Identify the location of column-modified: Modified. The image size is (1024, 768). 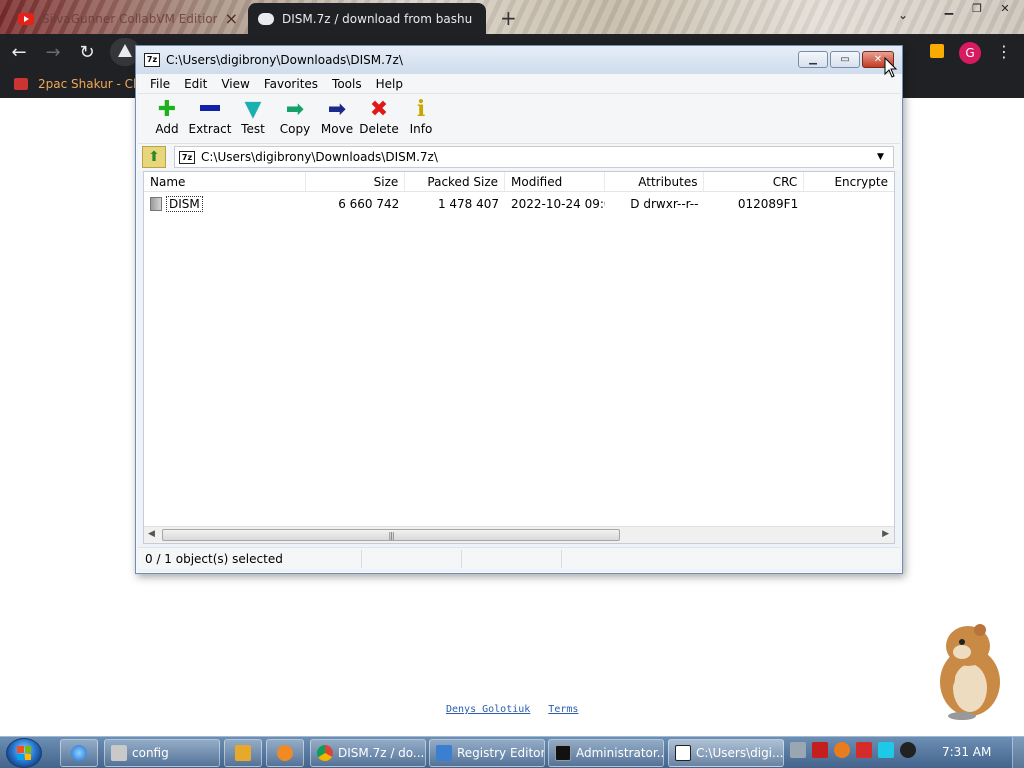
(555, 181).